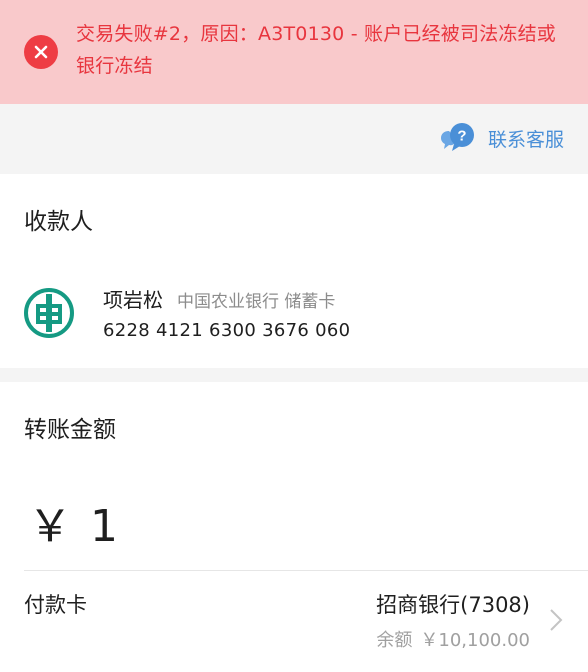 The height and width of the screenshot is (672, 588). I want to click on amount-input: ￥ 1, so click(73, 522).